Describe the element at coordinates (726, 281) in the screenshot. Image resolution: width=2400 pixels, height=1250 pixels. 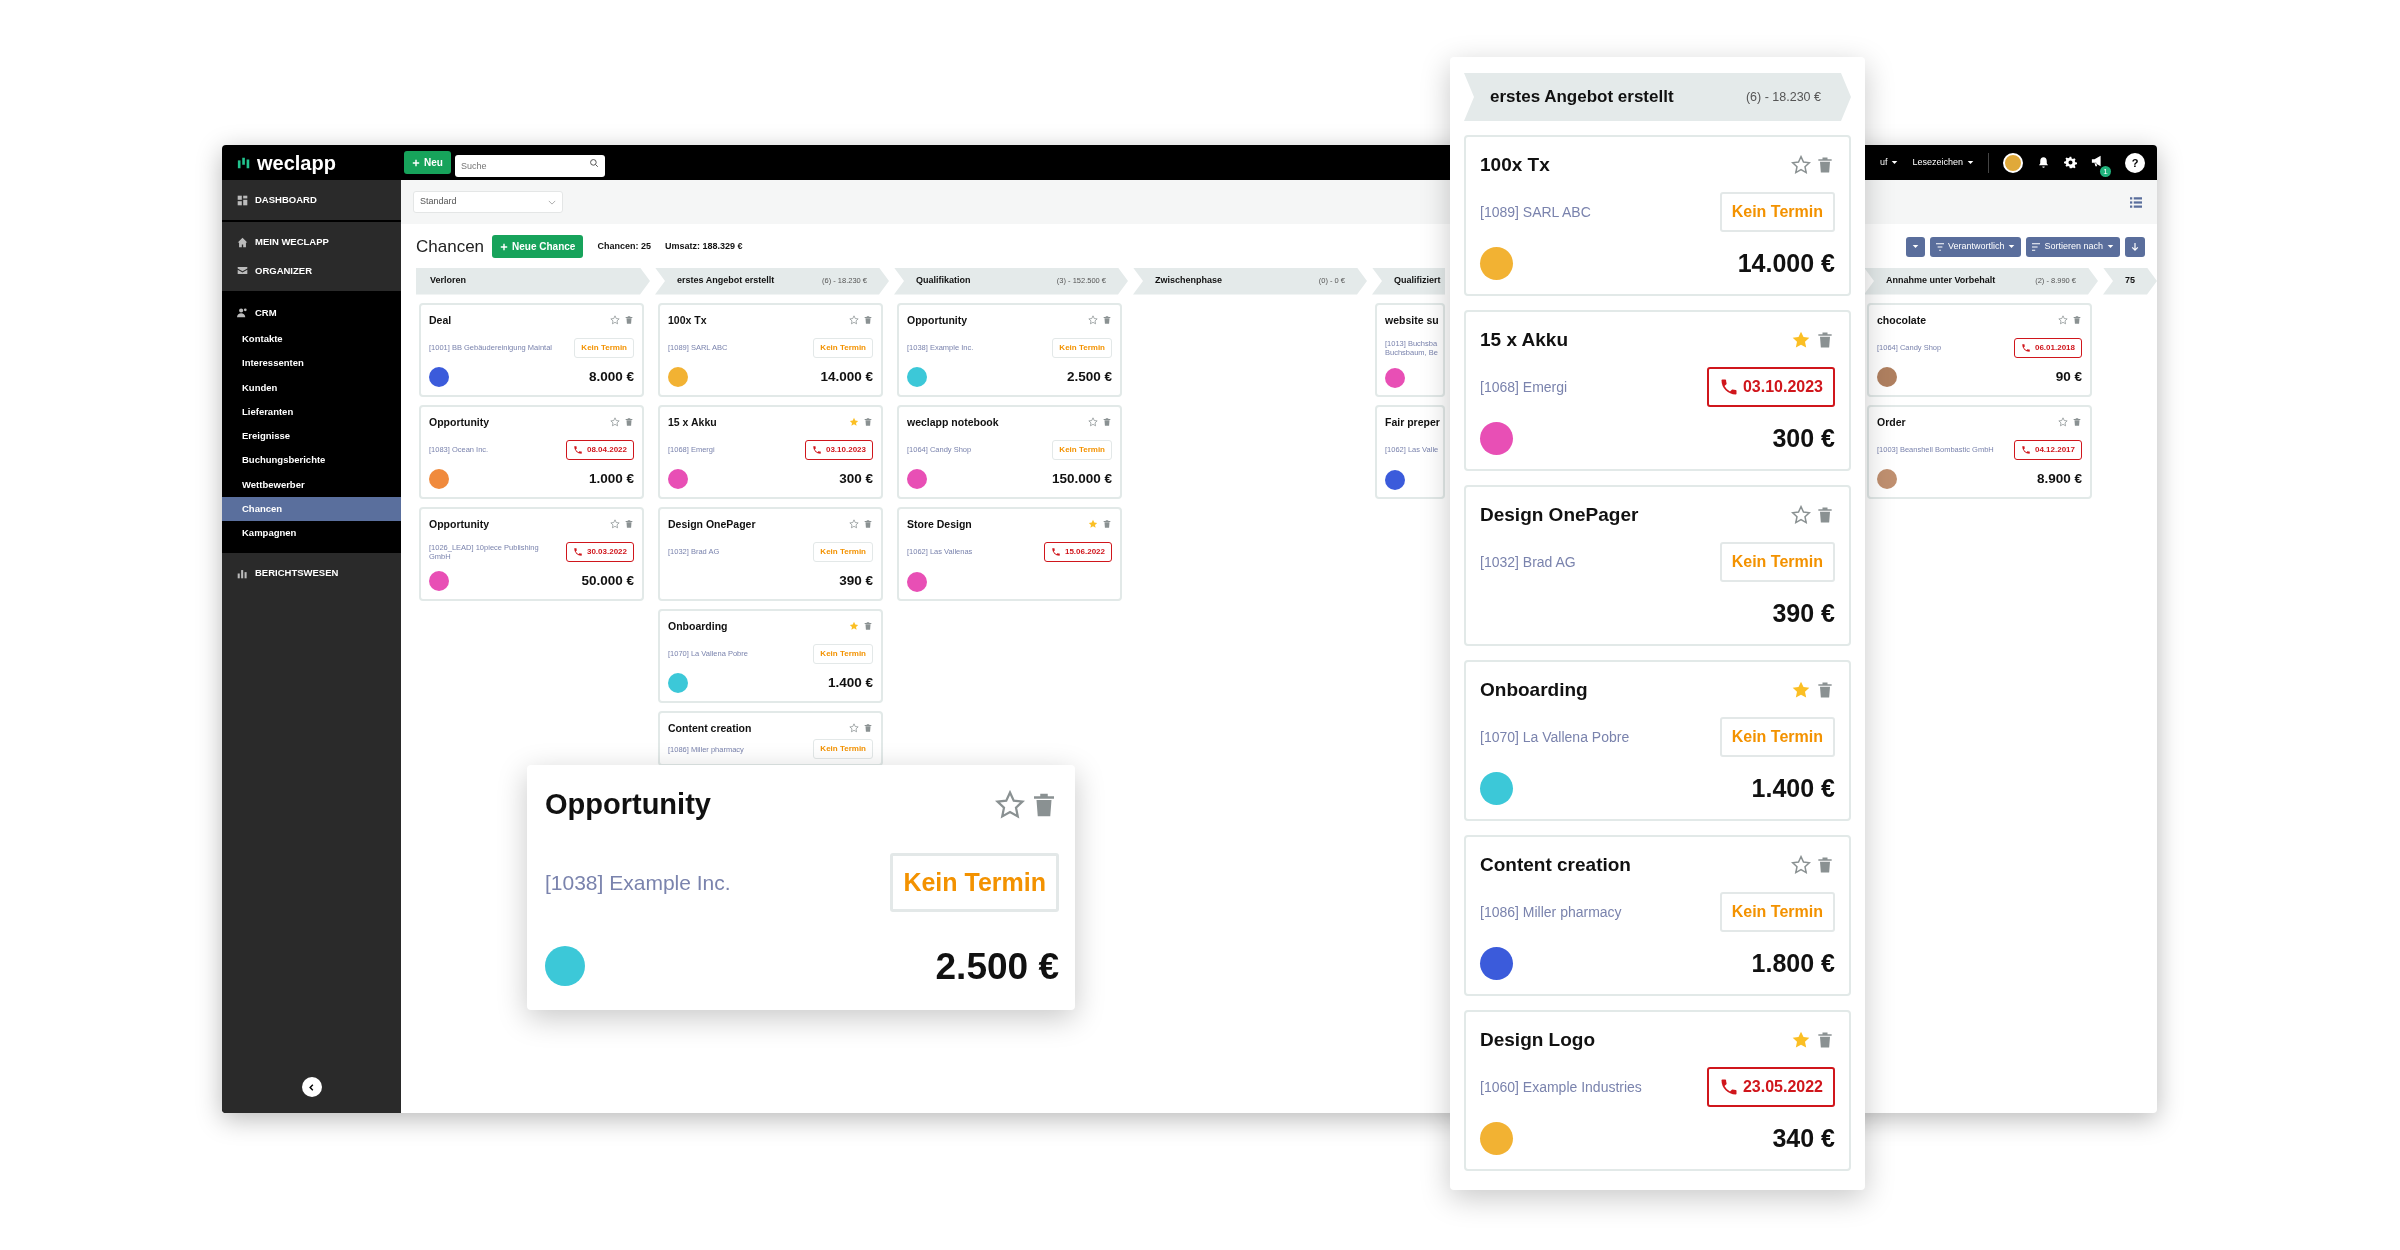
I see `stage-name: erstes Angebot erstellt` at that location.